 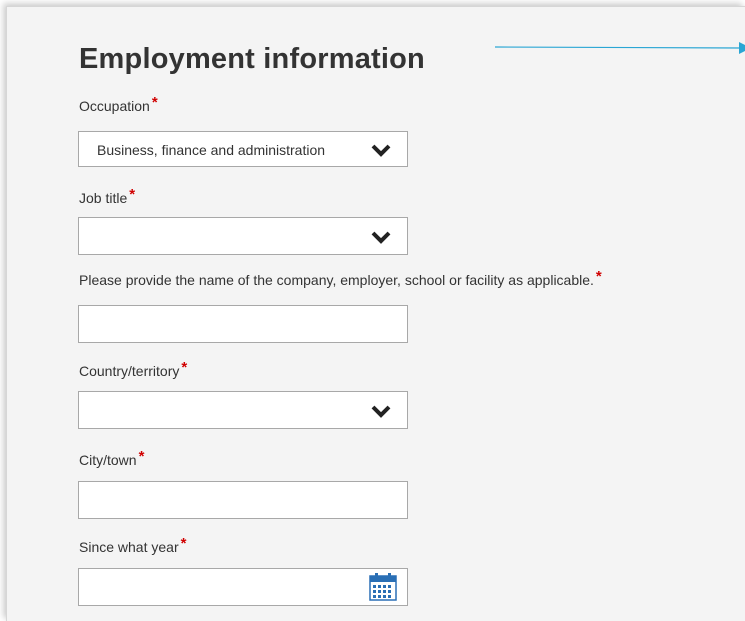 What do you see at coordinates (243, 324) in the screenshot?
I see `company-input` at bounding box center [243, 324].